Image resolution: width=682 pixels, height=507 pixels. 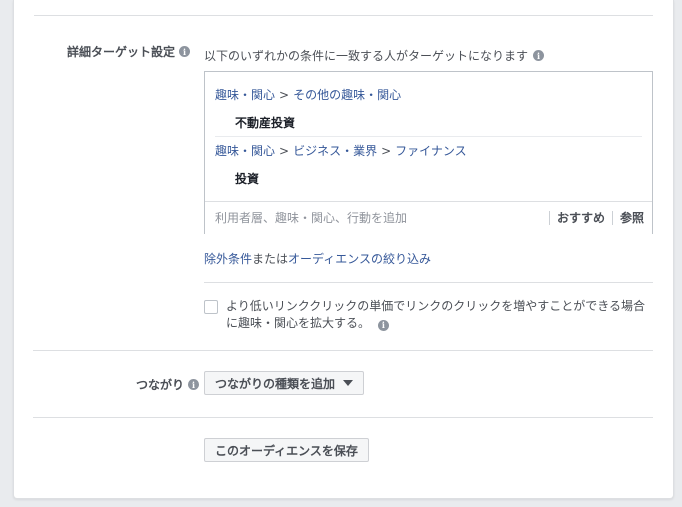 I want to click on divider-top, so click(x=343, y=15).